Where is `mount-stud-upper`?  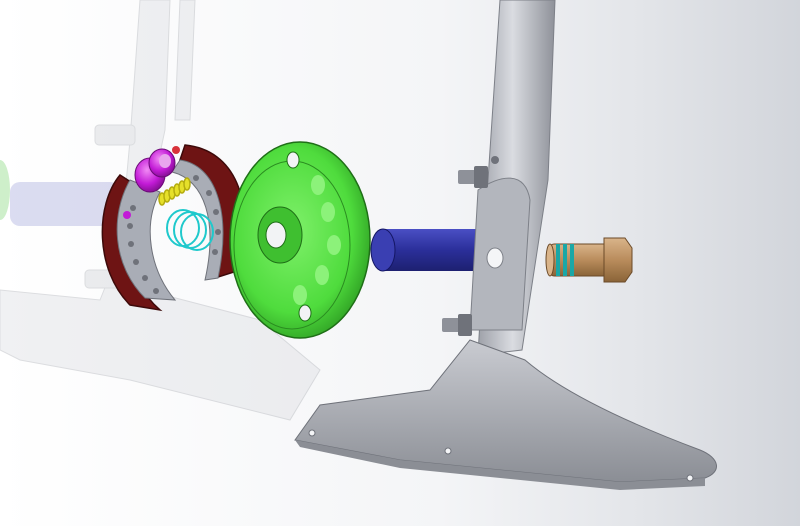
mount-stud-upper is located at coordinates (473, 177).